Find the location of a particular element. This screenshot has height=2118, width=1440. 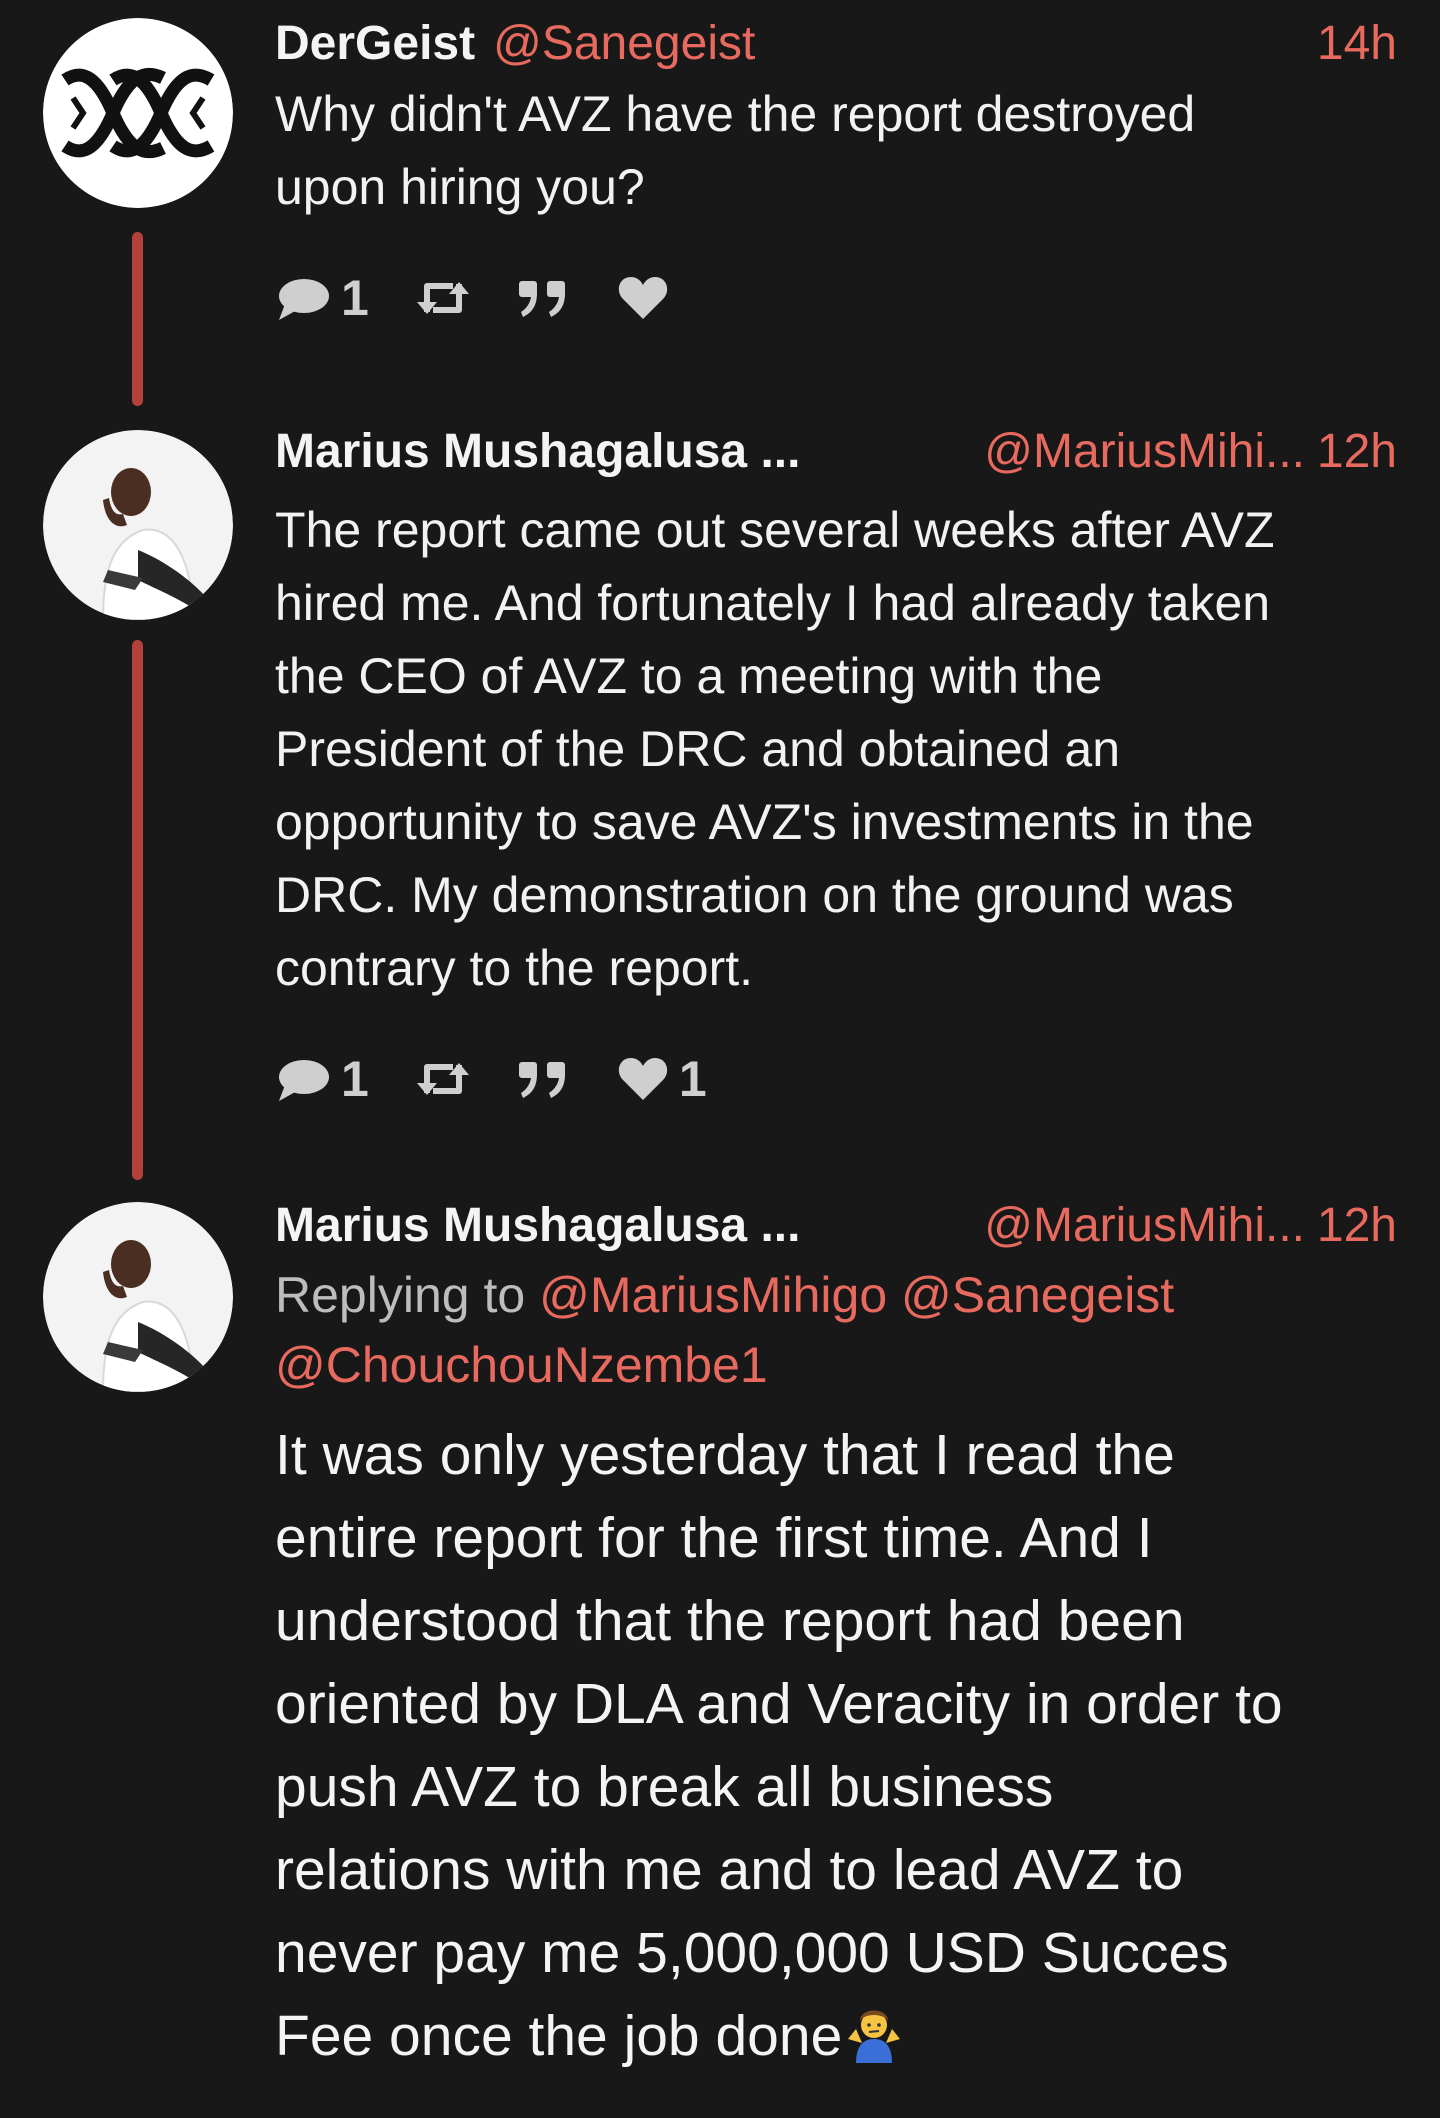

like-button: 1 is located at coordinates (662, 1079).